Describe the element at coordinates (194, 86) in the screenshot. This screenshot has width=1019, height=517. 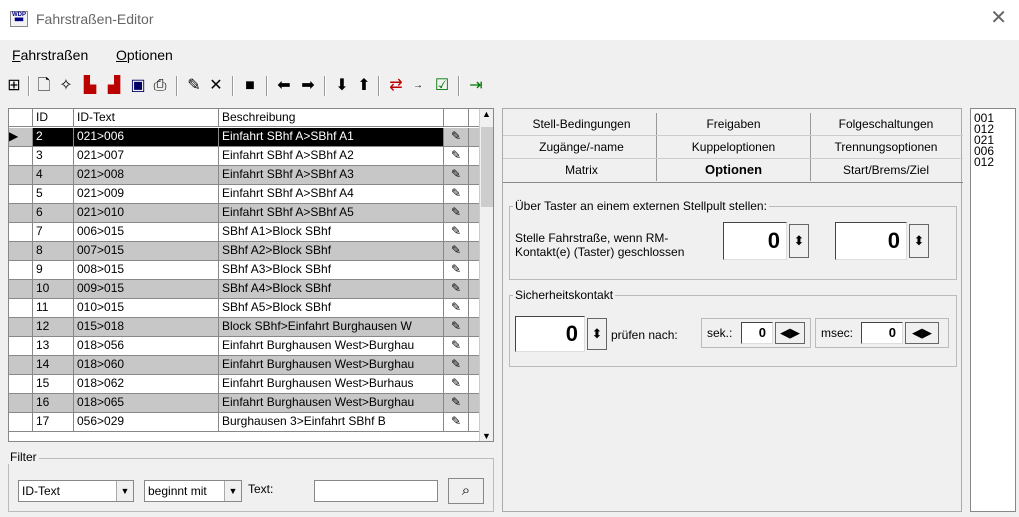
I see `erase-icon: ✎` at that location.